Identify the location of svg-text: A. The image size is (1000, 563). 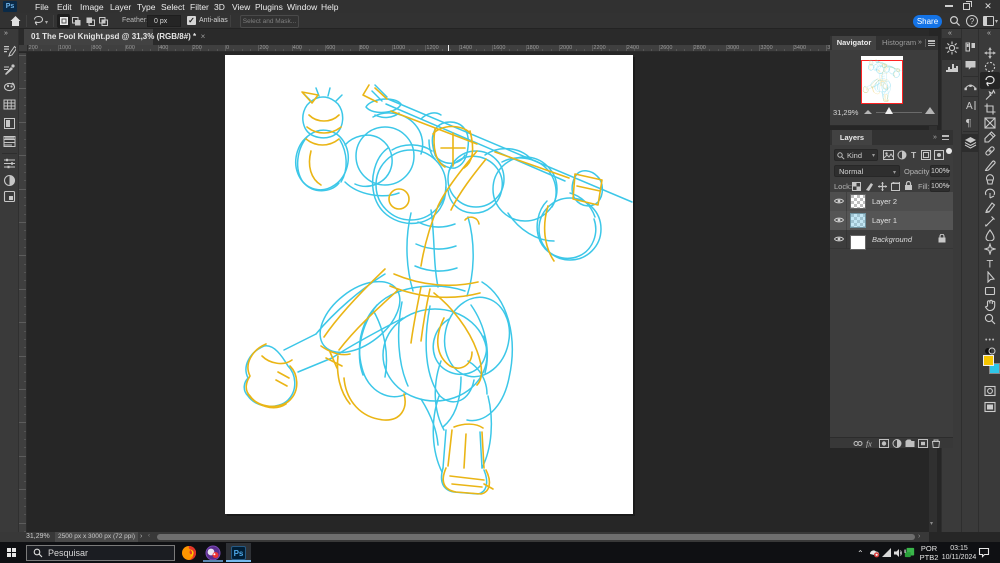
(969, 106).